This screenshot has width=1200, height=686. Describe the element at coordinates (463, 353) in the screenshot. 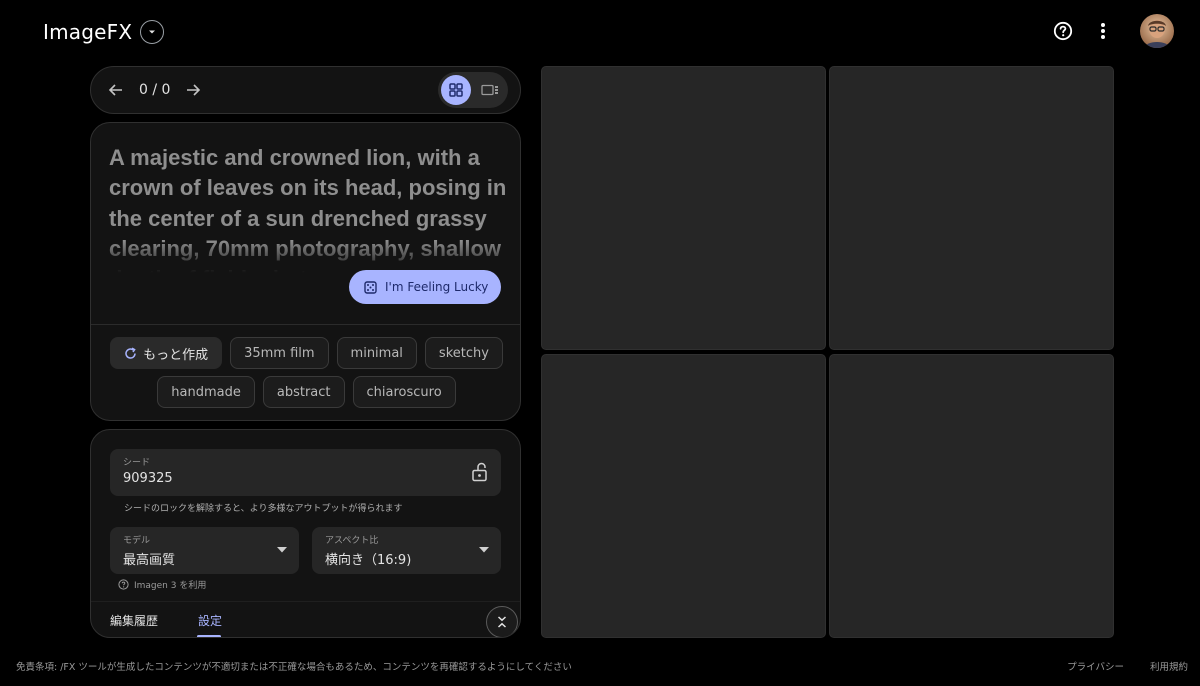

I see `style-chip: sketchy` at that location.